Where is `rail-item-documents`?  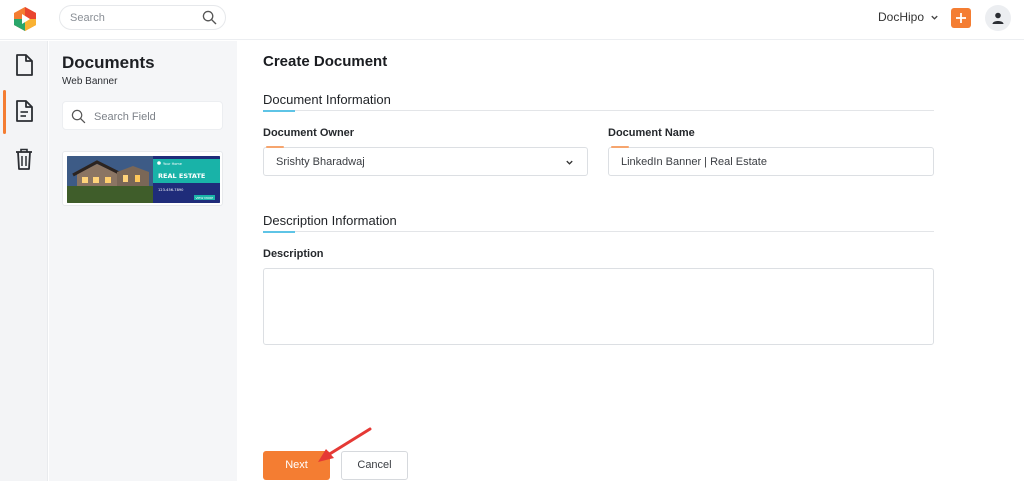
rail-item-documents is located at coordinates (24, 65).